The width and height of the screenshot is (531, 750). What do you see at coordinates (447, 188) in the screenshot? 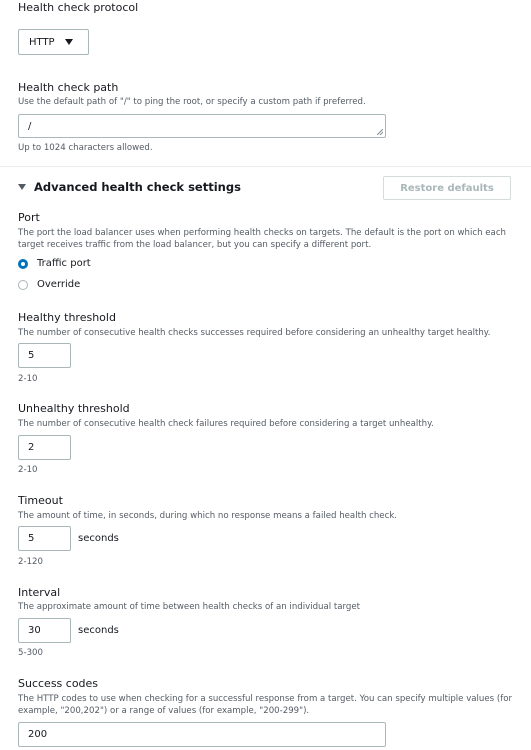
I see `restore-defaults-button: Restore defaults` at bounding box center [447, 188].